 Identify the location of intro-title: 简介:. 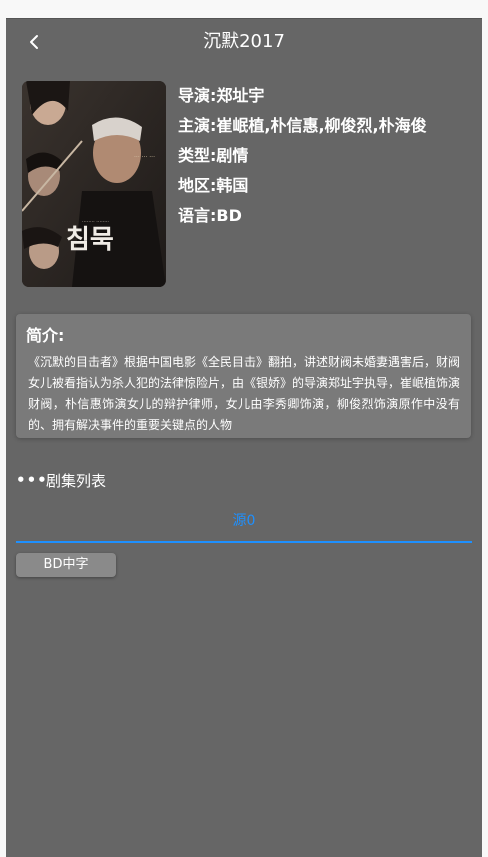
(45, 335).